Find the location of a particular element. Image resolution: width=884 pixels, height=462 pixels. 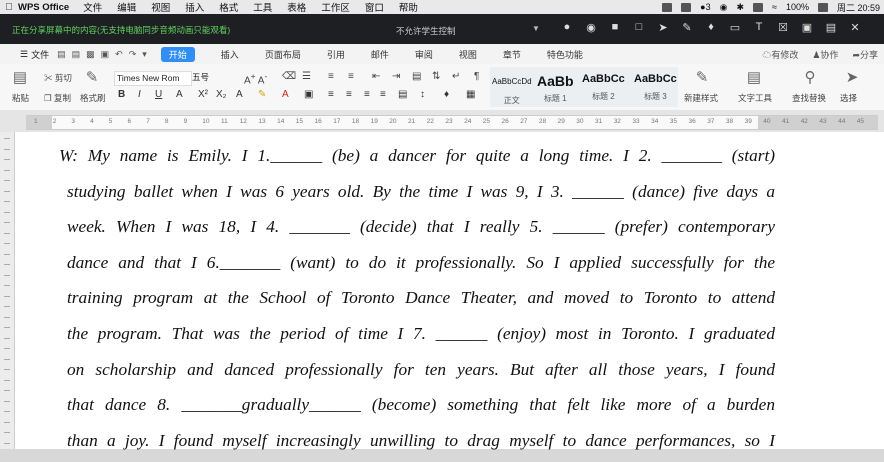

redo-icon: ↷ is located at coordinates (133, 54).